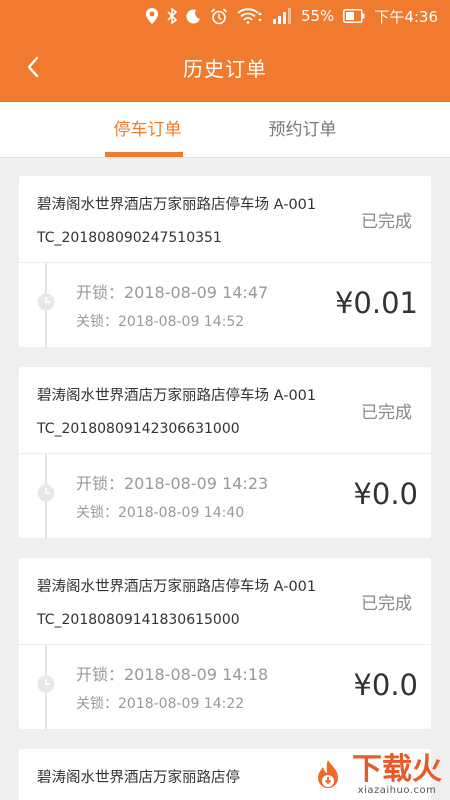 The image size is (450, 800). Describe the element at coordinates (397, 790) in the screenshot. I see `watermark-domain: xiazaihuo.com` at that location.